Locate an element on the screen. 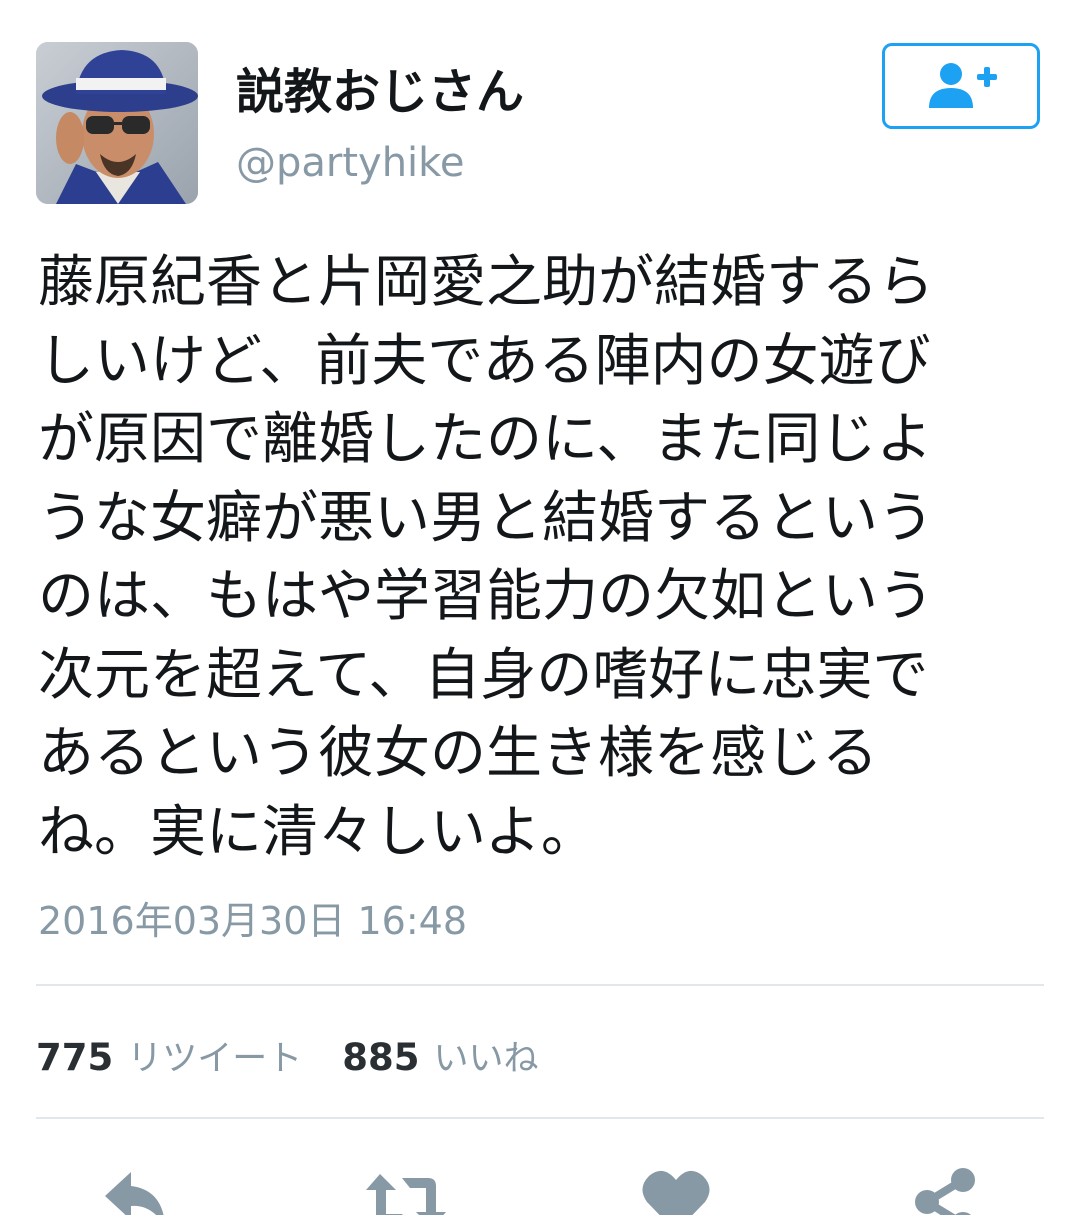 Image resolution: width=1080 pixels, height=1215 pixels. retweet-count: 775 is located at coordinates (75, 1057).